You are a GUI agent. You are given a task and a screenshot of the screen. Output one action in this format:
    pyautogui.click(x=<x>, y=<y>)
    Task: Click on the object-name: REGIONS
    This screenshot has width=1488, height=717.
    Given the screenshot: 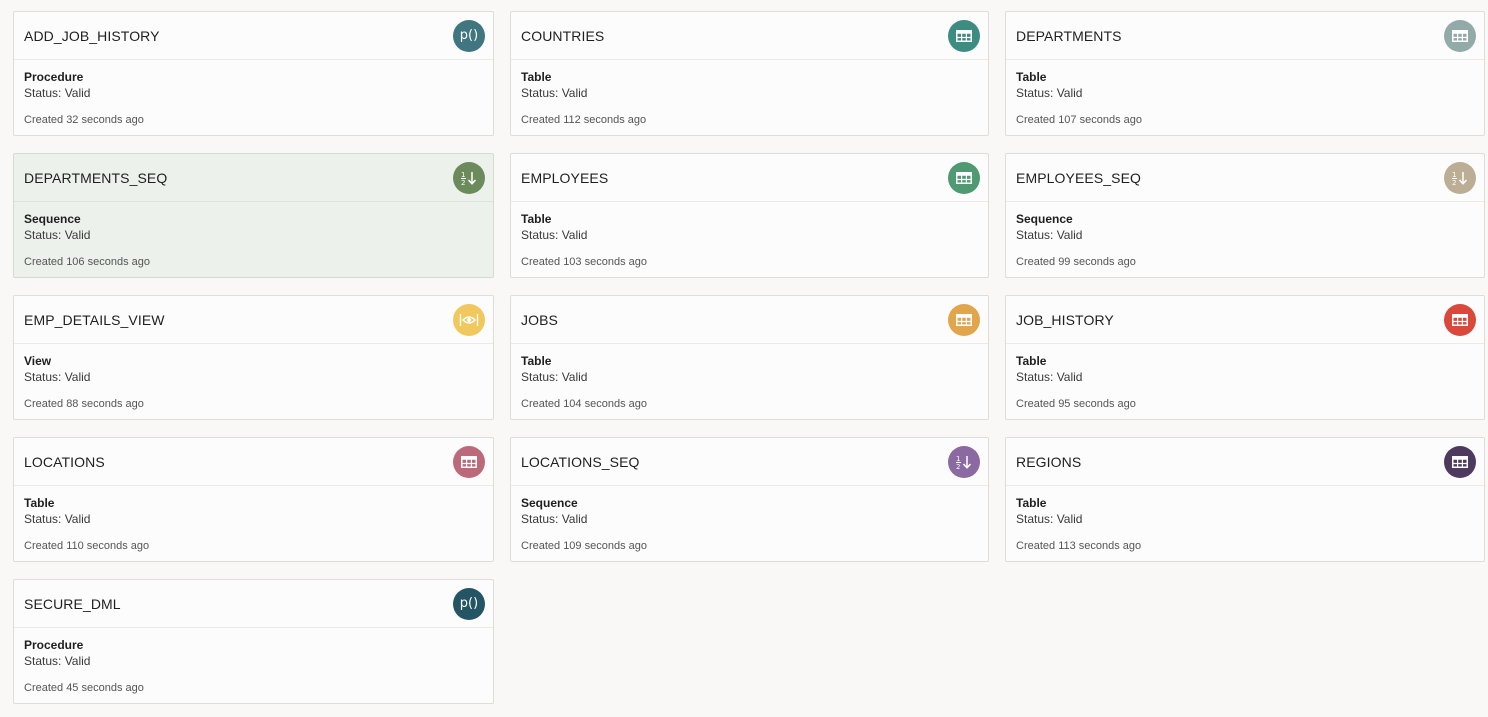 What is the action you would take?
    pyautogui.click(x=1048, y=462)
    